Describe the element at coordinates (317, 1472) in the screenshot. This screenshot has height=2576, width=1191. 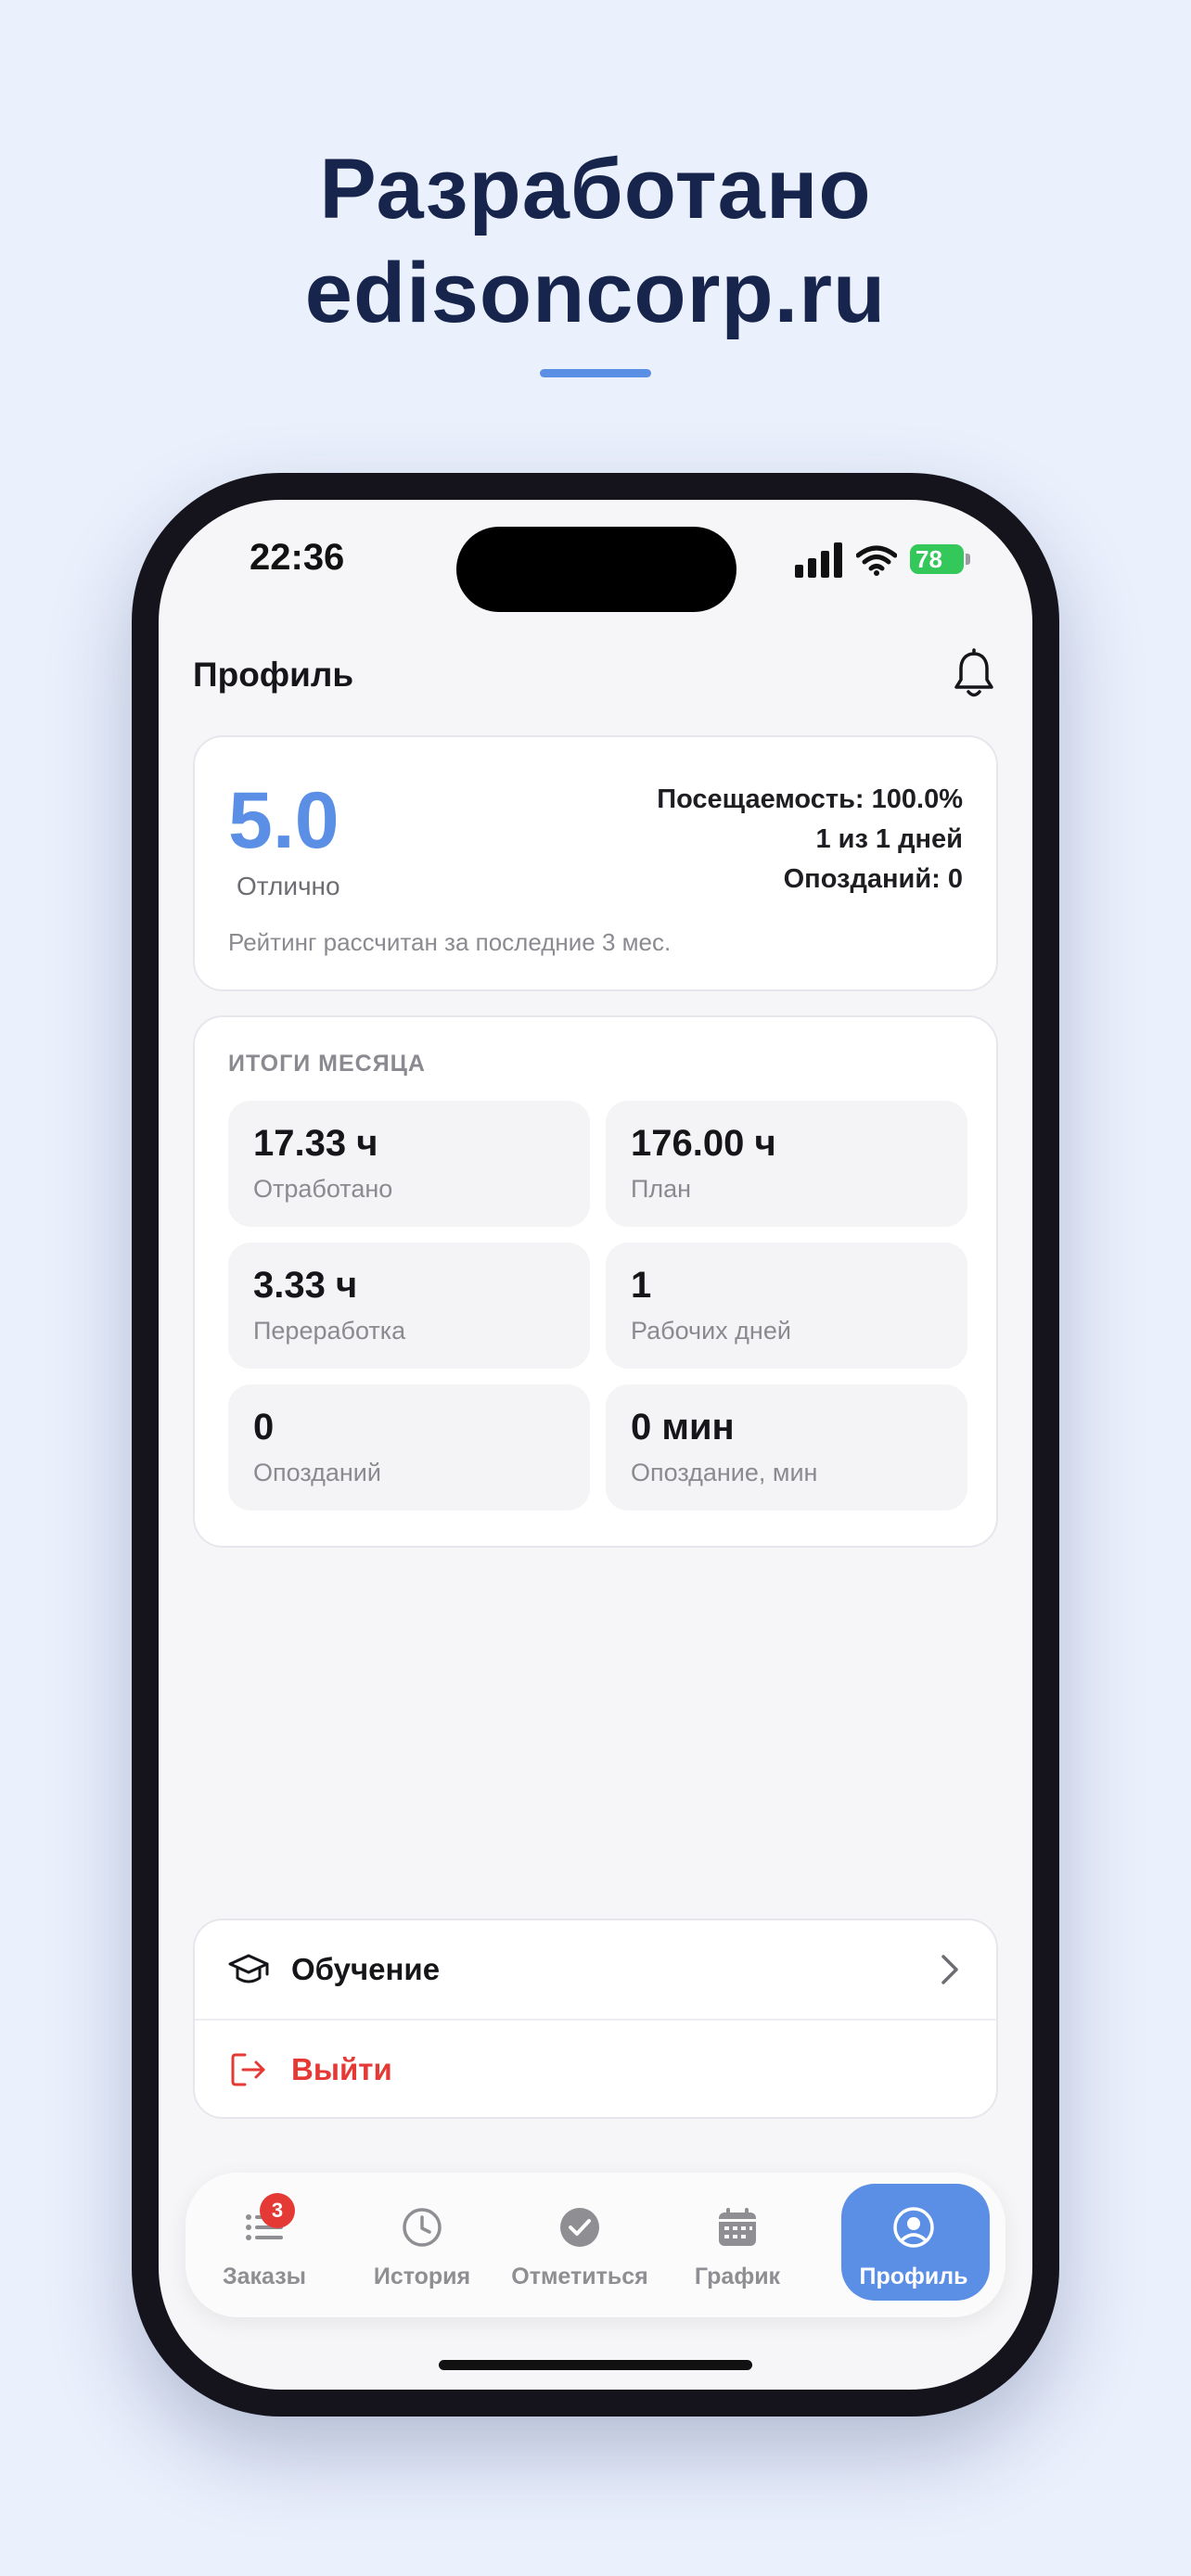
I see `tile-label: Опозданий` at that location.